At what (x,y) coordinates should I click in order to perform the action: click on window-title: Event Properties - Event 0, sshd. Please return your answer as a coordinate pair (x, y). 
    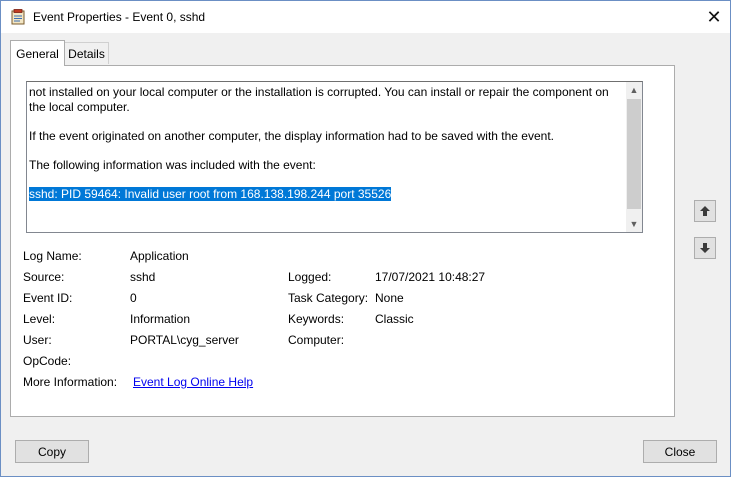
    Looking at the image, I should click on (119, 17).